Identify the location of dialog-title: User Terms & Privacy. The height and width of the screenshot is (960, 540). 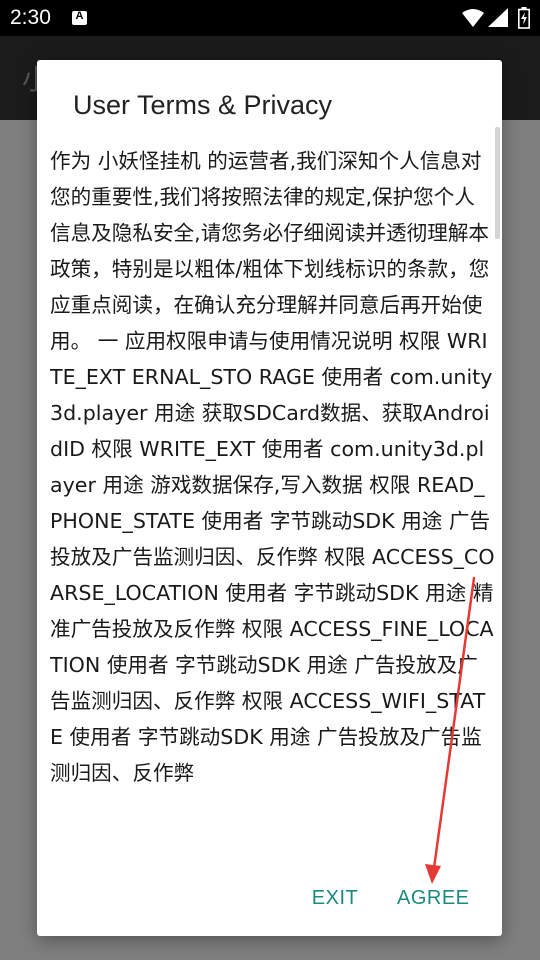
(203, 105).